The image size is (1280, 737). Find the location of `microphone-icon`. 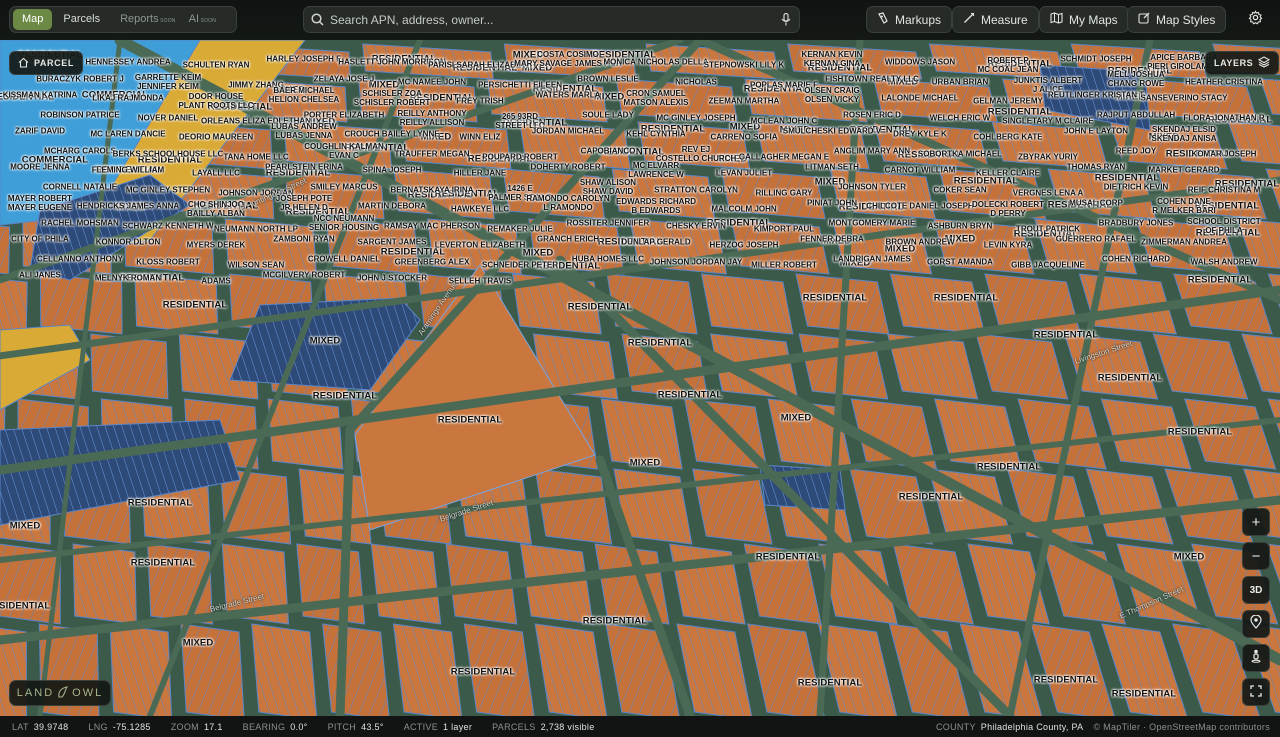

microphone-icon is located at coordinates (786, 19).